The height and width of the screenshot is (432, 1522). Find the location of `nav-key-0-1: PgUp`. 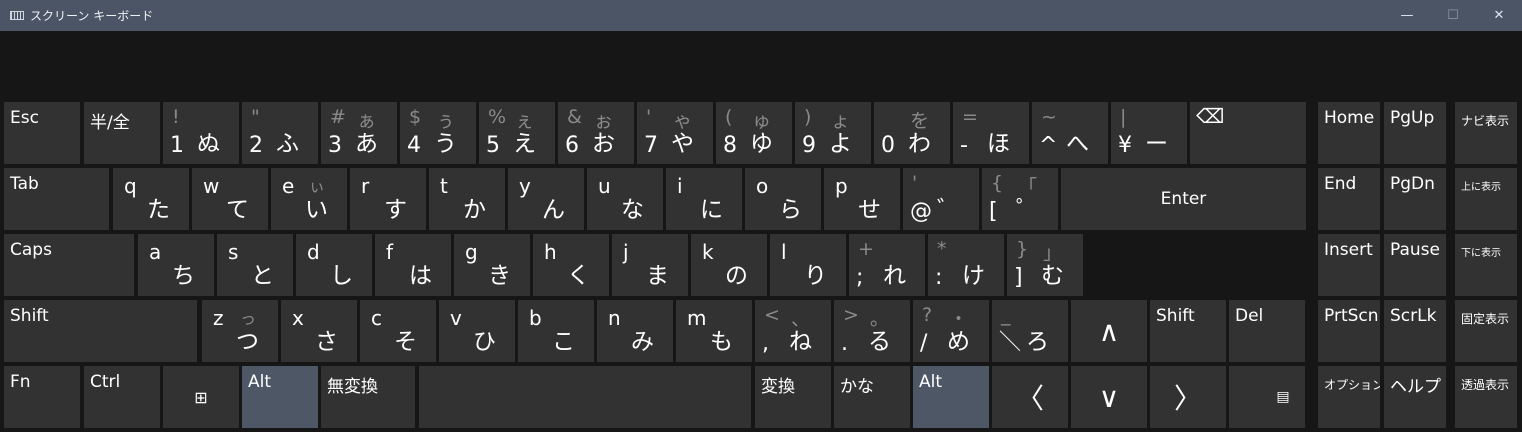

nav-key-0-1: PgUp is located at coordinates (1415, 133).